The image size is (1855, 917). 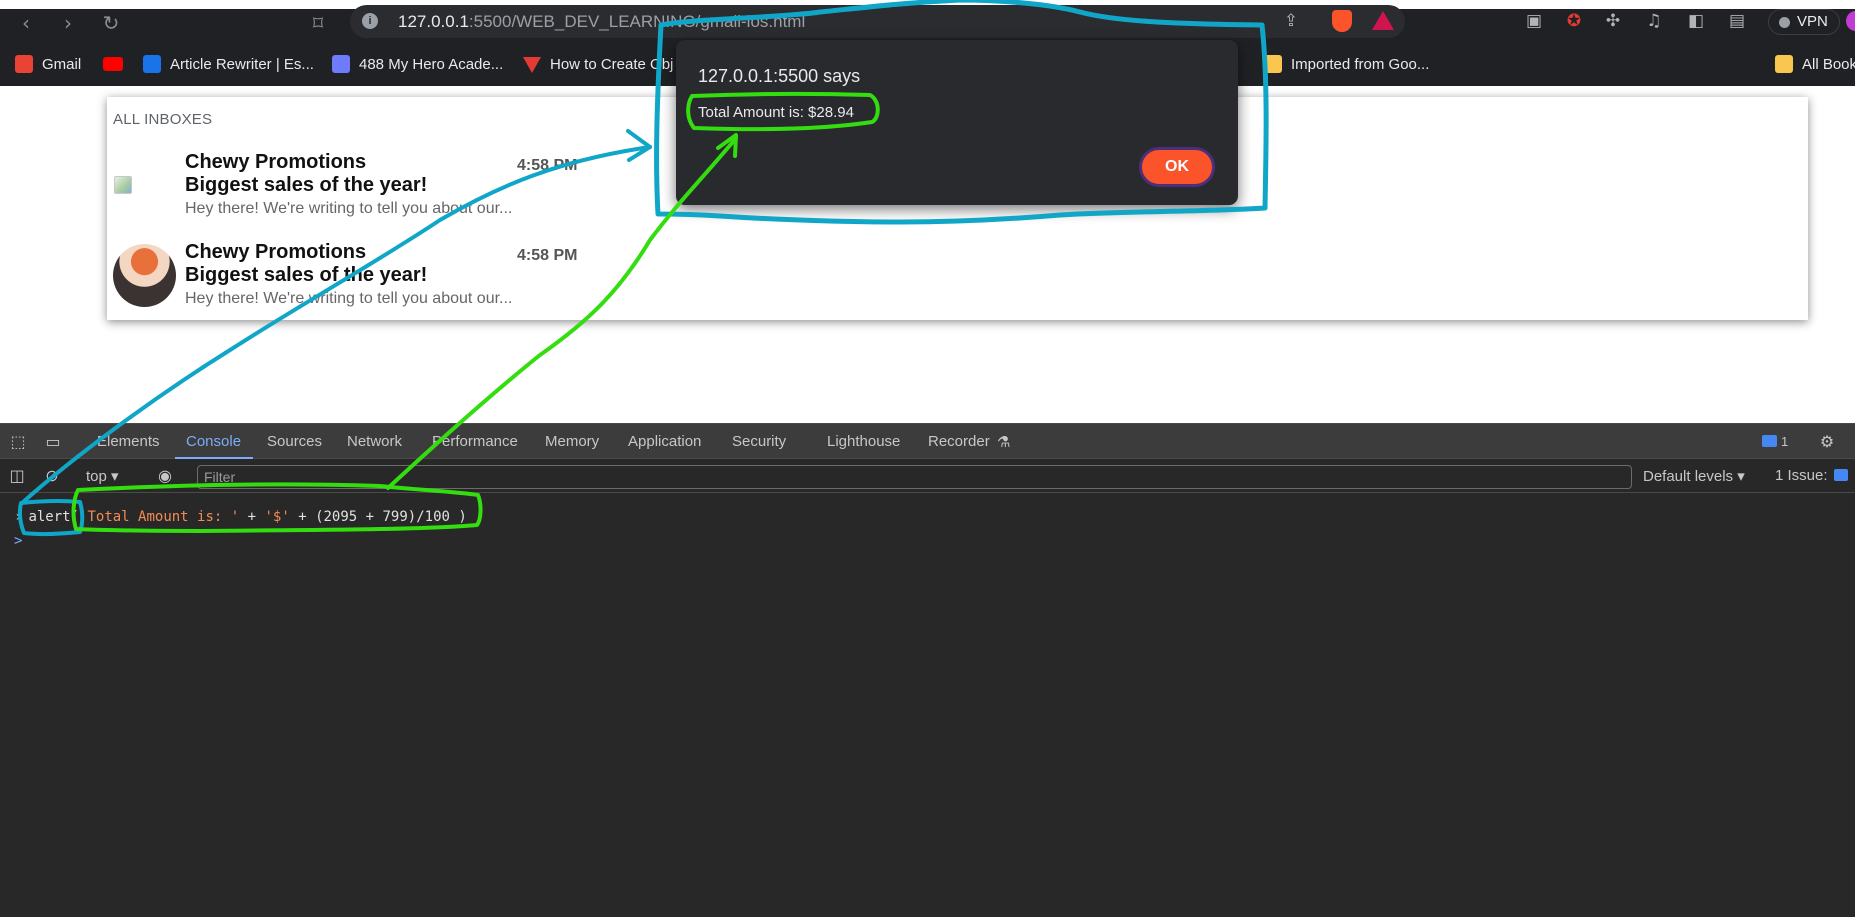 What do you see at coordinates (1291, 21) in the screenshot?
I see `share-icon: ⇪` at bounding box center [1291, 21].